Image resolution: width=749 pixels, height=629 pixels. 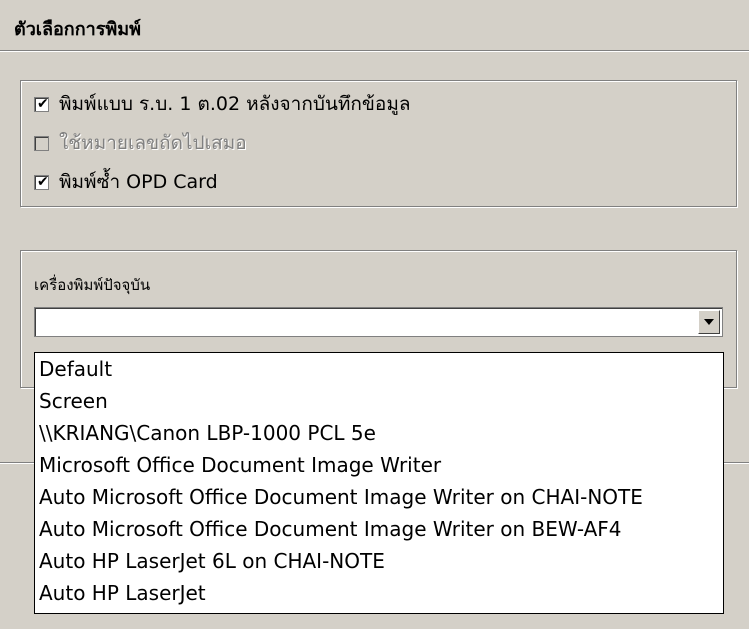 I want to click on dropdown-arrow-icon, so click(x=709, y=322).